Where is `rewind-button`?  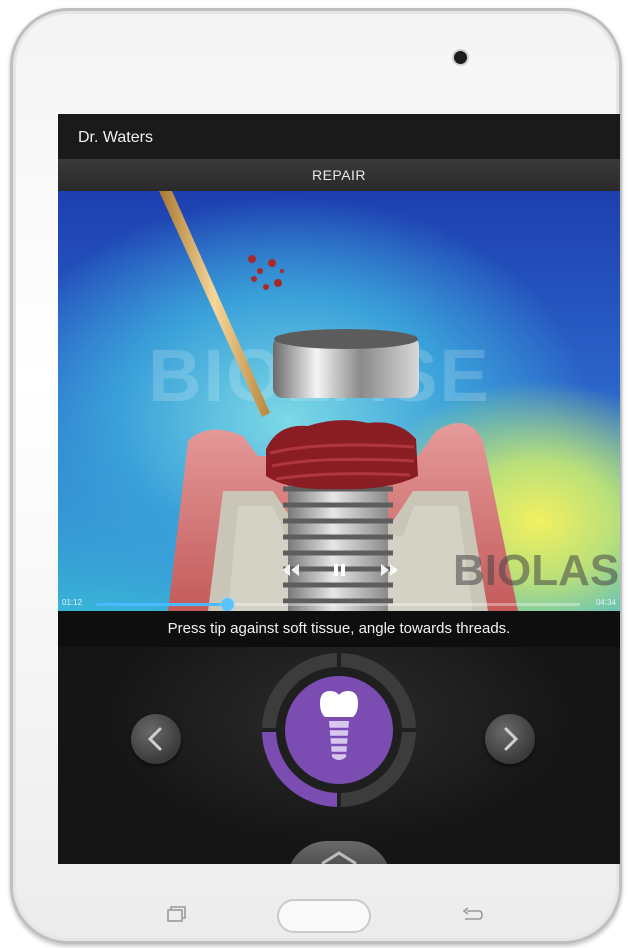 rewind-button is located at coordinates (291, 570).